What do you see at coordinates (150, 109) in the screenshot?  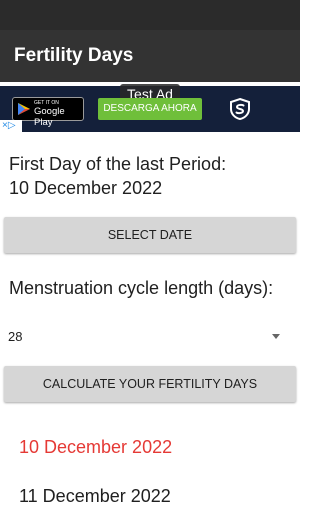 I see `ad-download-button: DESCARGA AHORA` at bounding box center [150, 109].